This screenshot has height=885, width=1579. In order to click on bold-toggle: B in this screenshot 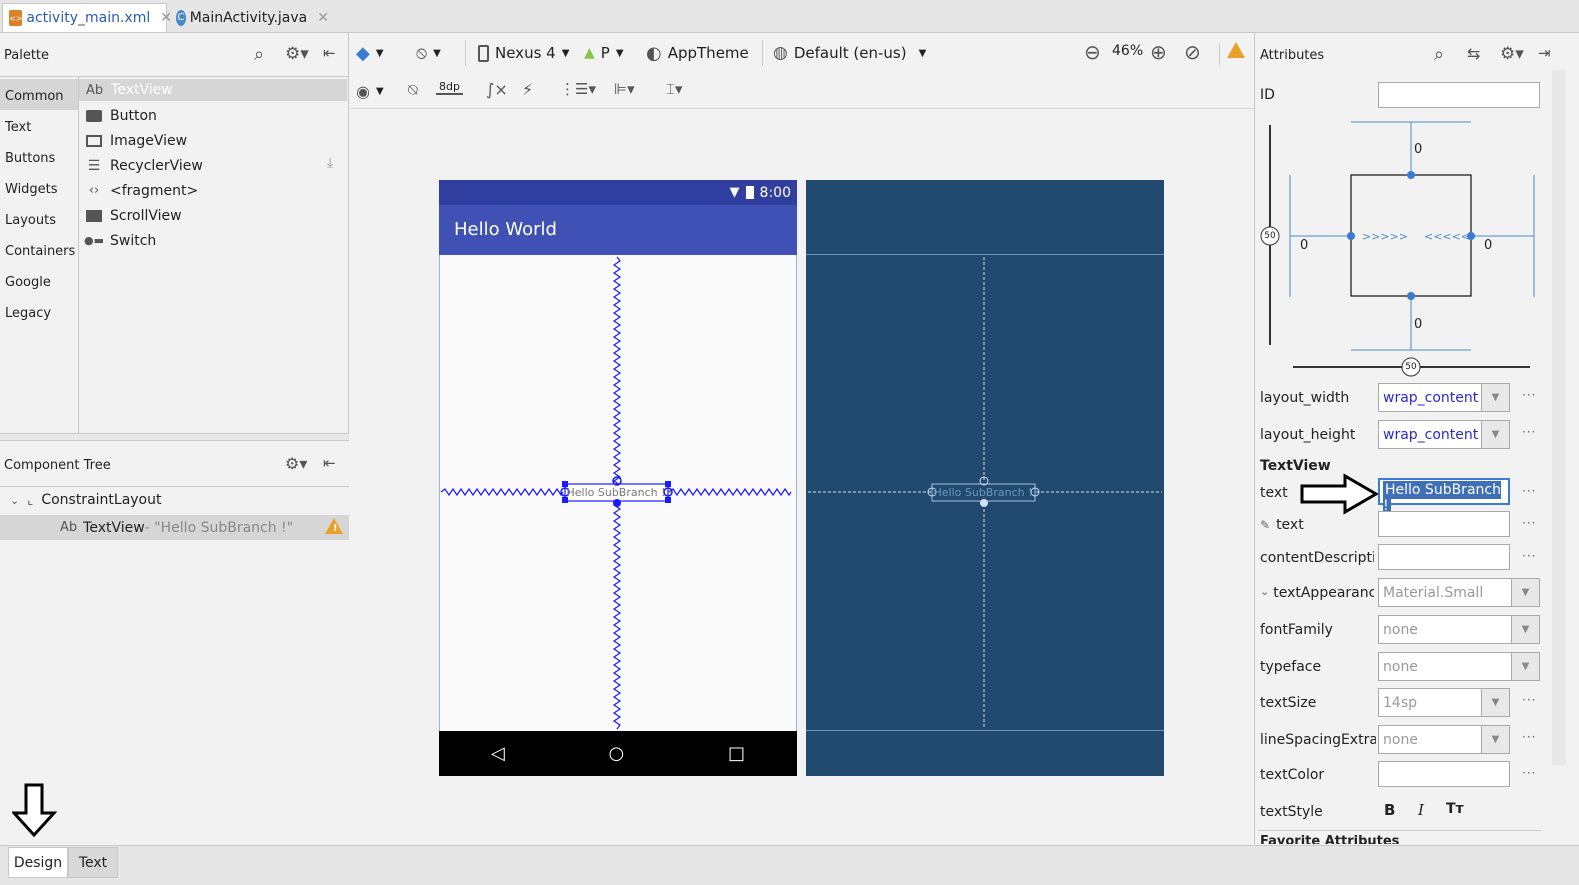, I will do `click(1389, 810)`.